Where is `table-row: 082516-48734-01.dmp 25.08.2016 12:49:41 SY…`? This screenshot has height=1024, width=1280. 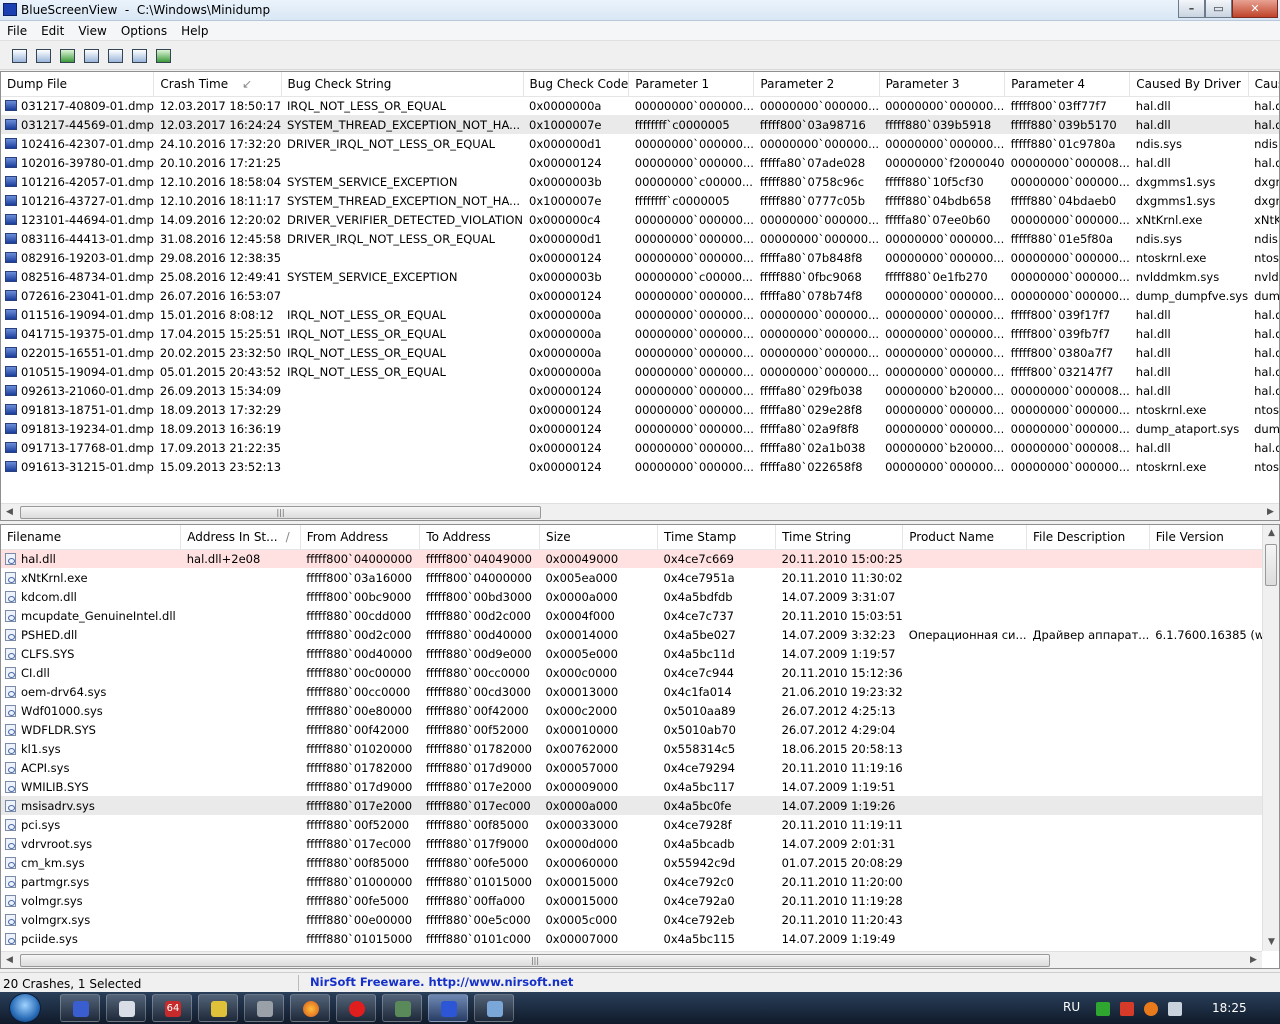
table-row: 082516-48734-01.dmp 25.08.2016 12:49:41 SY… is located at coordinates (640, 276).